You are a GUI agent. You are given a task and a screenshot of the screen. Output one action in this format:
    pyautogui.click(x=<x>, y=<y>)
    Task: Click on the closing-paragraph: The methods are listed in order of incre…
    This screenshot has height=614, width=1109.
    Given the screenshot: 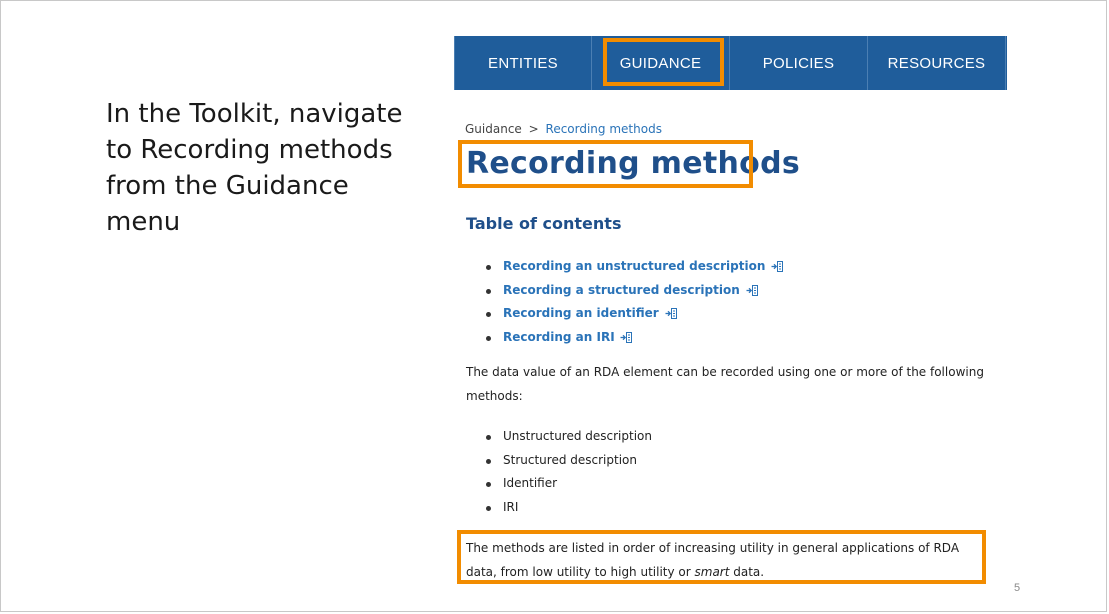 What is the action you would take?
    pyautogui.click(x=723, y=560)
    